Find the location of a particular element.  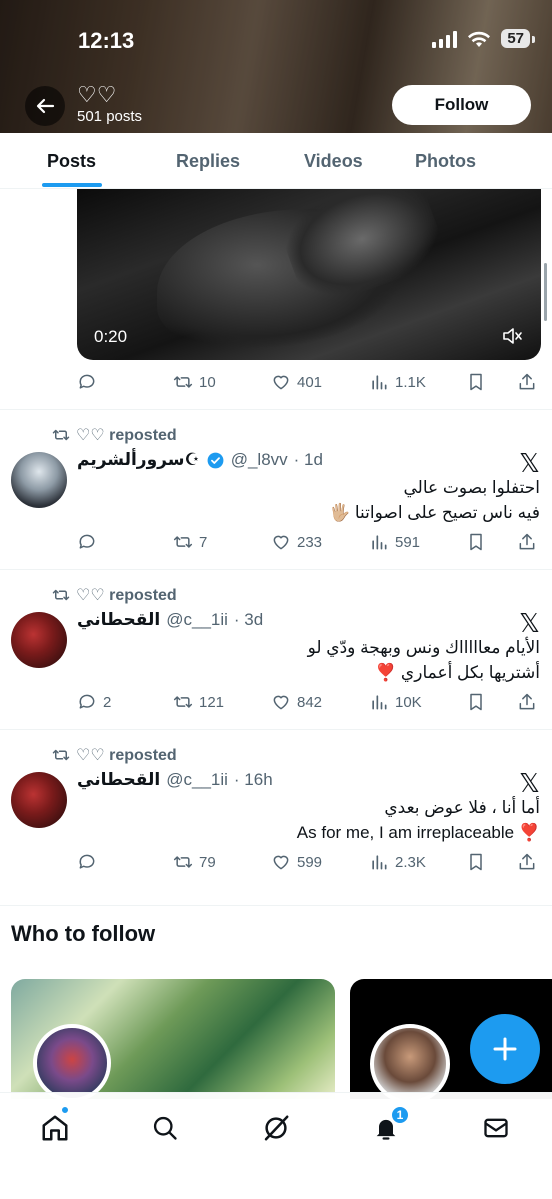

profile-tabs: Posts Replies Videos Photos is located at coordinates (276, 161).